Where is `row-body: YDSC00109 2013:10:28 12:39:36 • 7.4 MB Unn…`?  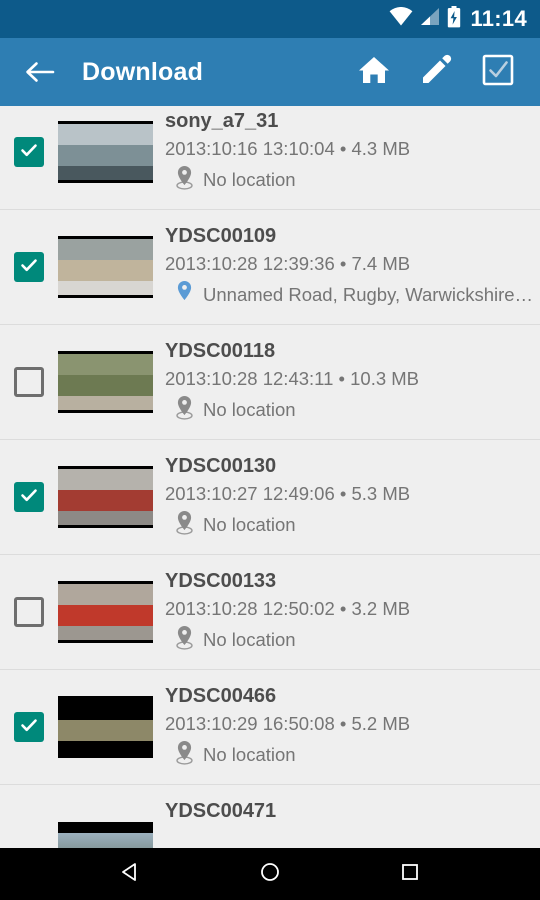 row-body: YDSC00109 2013:10:28 12:39:36 • 7.4 MB Unn… is located at coordinates (346, 267).